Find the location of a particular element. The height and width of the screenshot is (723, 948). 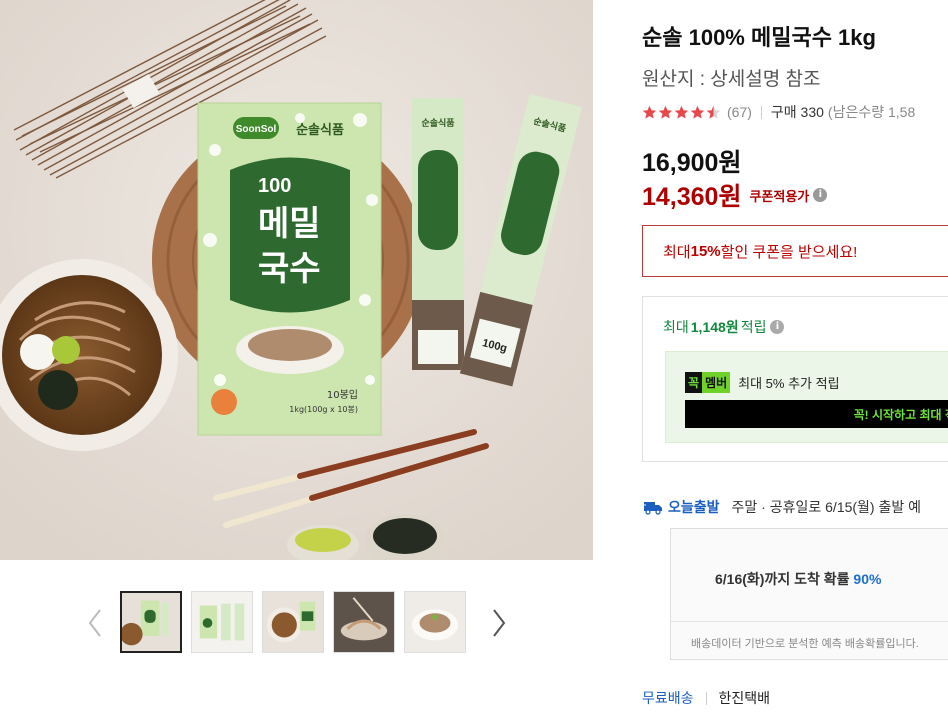

arrival-percent: 90% is located at coordinates (867, 579).